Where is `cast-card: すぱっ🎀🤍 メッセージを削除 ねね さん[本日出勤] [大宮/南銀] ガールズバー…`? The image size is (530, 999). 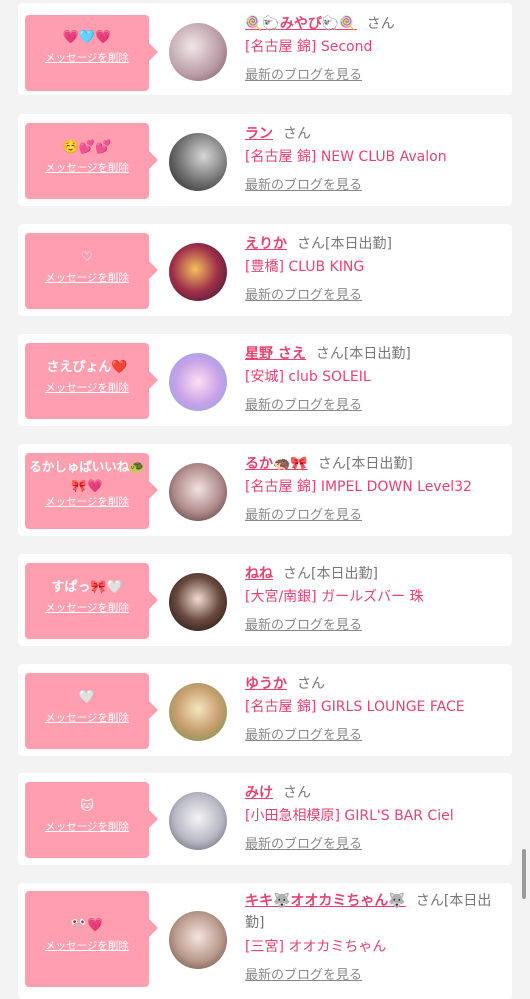
cast-card: すぱっ🎀🤍 メッセージを削除 ねね さん[本日出勤] [大宮/南銀] ガールズバー… is located at coordinates (265, 600).